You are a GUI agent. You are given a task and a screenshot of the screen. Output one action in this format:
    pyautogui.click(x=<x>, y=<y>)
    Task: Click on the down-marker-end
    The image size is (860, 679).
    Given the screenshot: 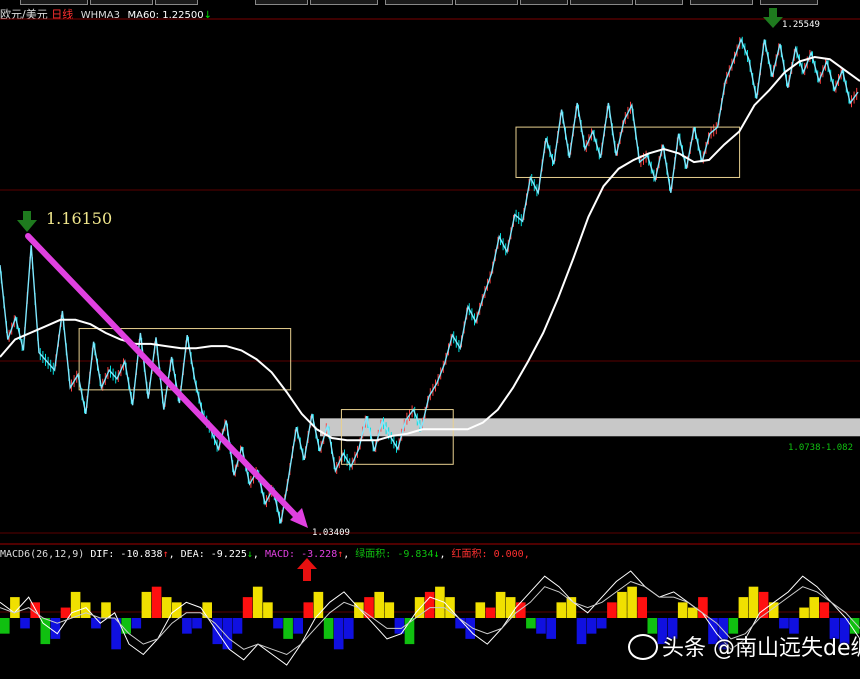 What is the action you would take?
    pyautogui.click(x=773, y=18)
    